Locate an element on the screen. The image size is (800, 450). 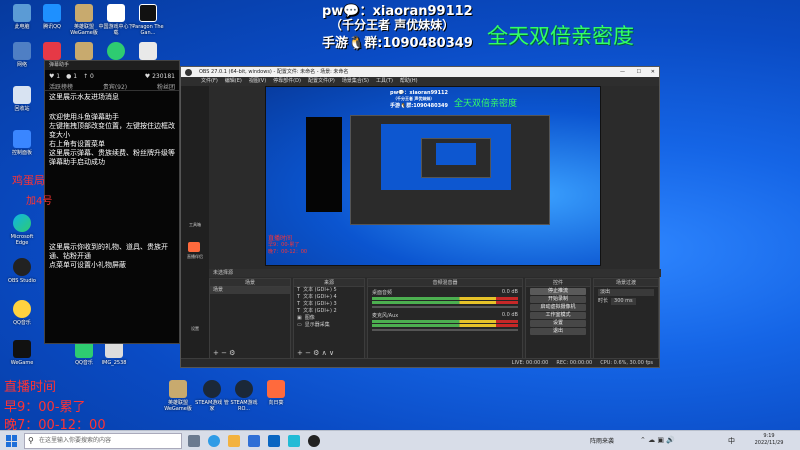
settings-button: 设置 is located at coordinates (558, 323).